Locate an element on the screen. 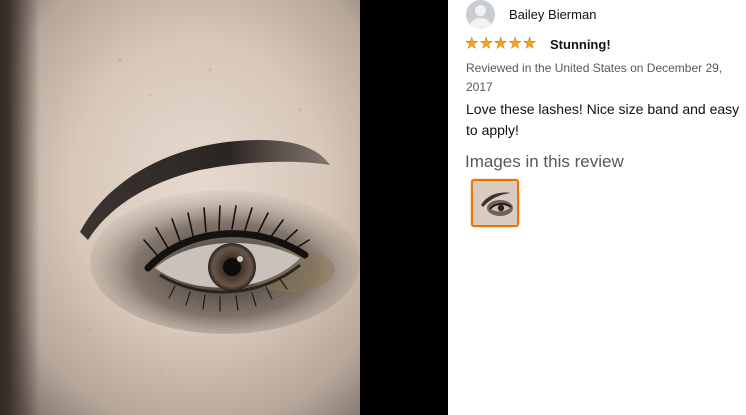 The image size is (746, 415). star-rating: ★ ★ ★ ★ ★ is located at coordinates (501, 43).